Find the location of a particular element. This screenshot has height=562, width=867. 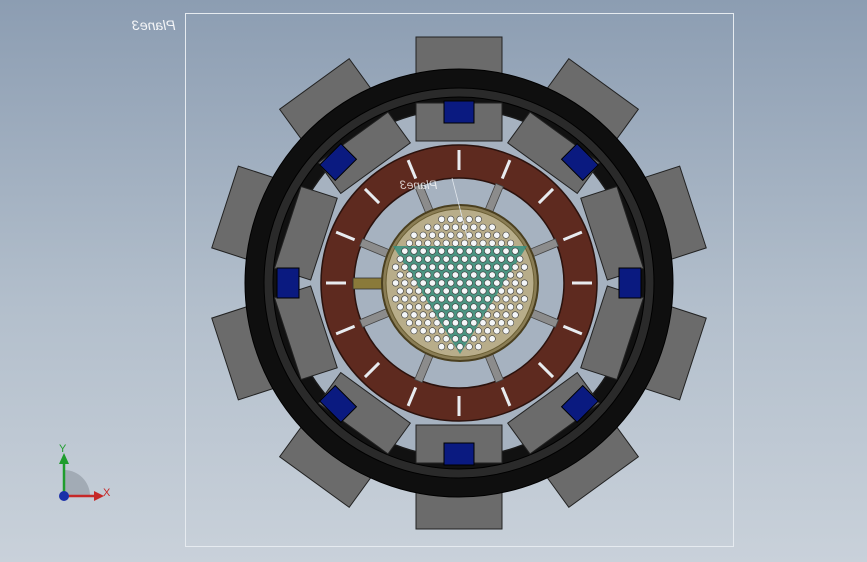

x-axis-label: X is located at coordinates (107, 493).